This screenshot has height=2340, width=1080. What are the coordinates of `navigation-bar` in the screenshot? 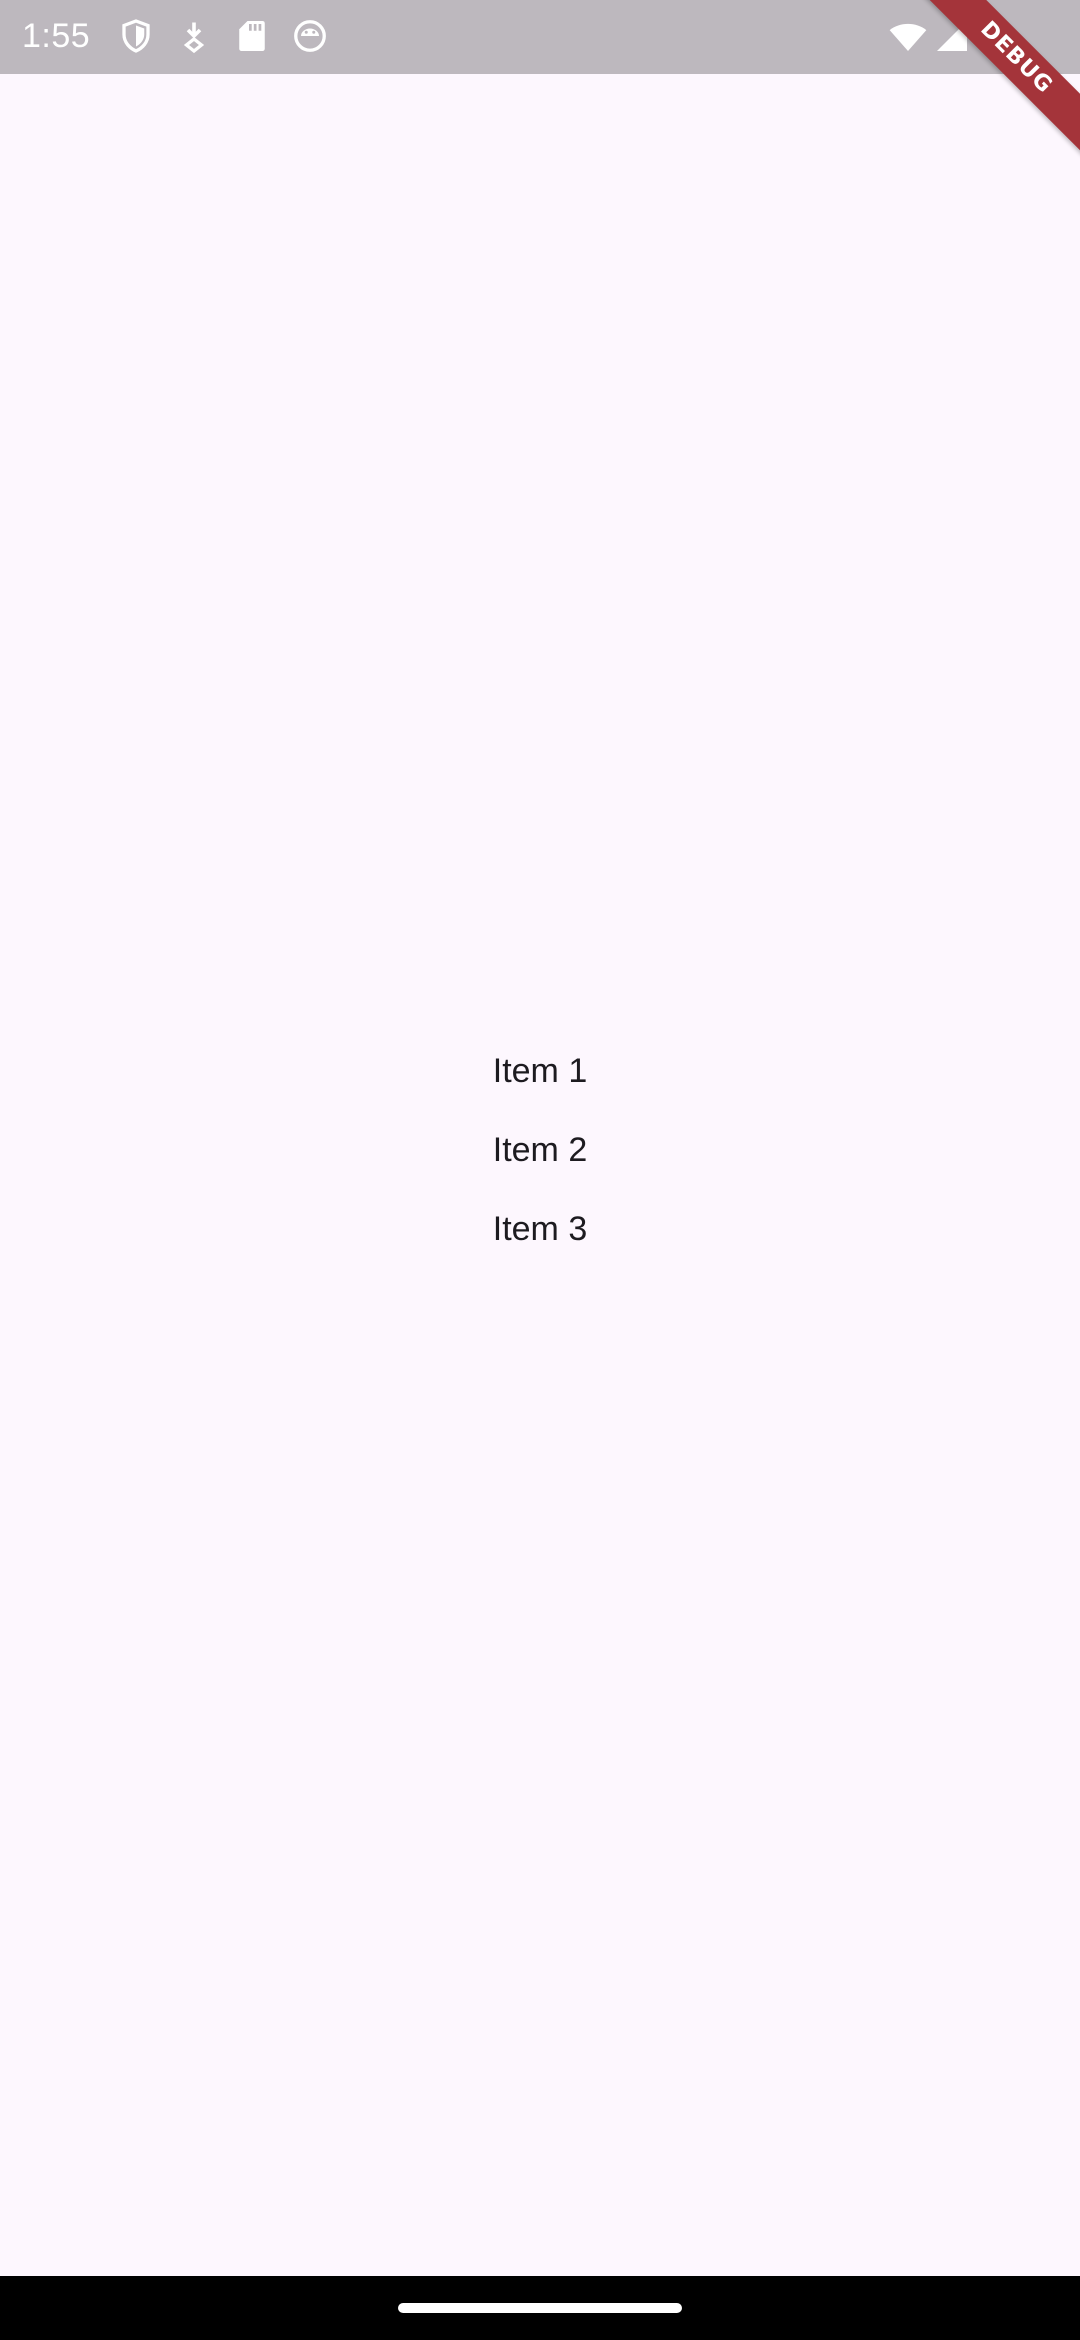 It's located at (540, 2308).